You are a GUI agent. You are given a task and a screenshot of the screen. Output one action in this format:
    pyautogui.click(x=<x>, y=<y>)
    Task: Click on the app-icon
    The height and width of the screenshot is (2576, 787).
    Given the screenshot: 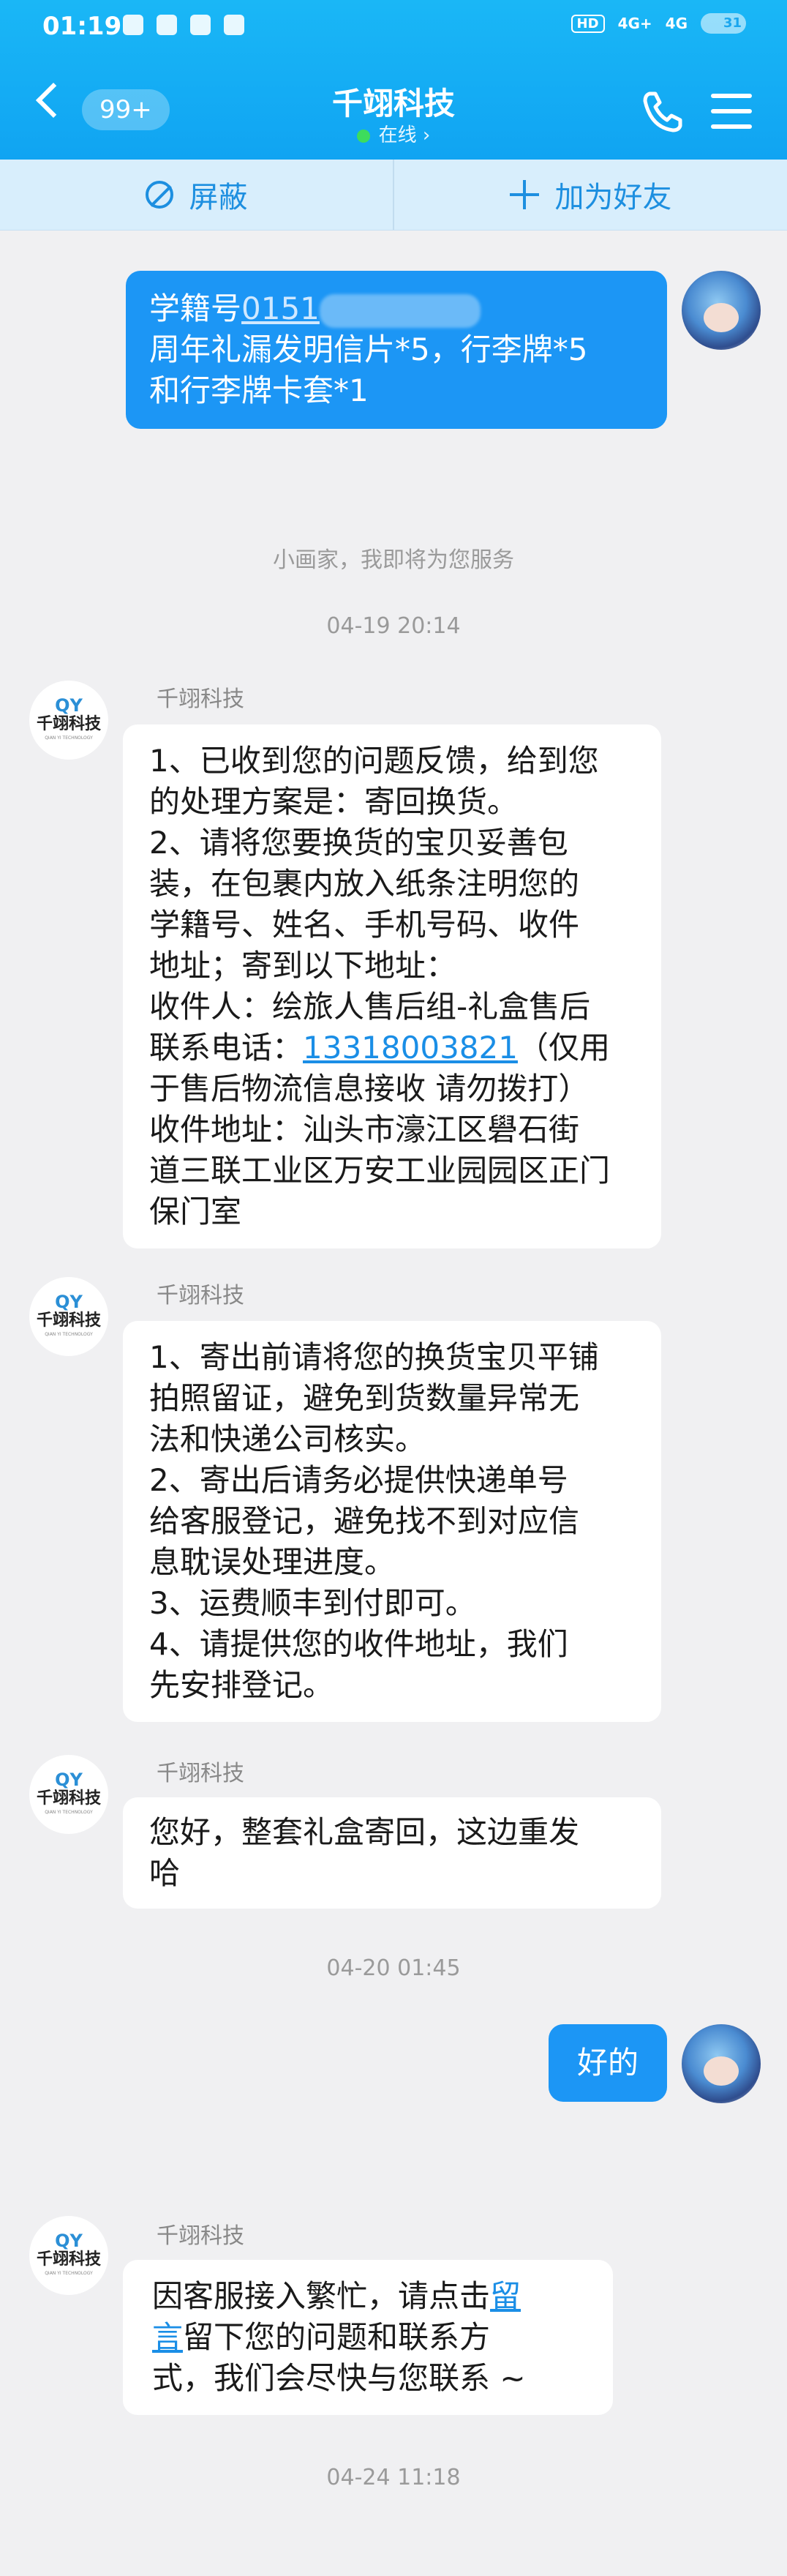 What is the action you would take?
    pyautogui.click(x=201, y=25)
    